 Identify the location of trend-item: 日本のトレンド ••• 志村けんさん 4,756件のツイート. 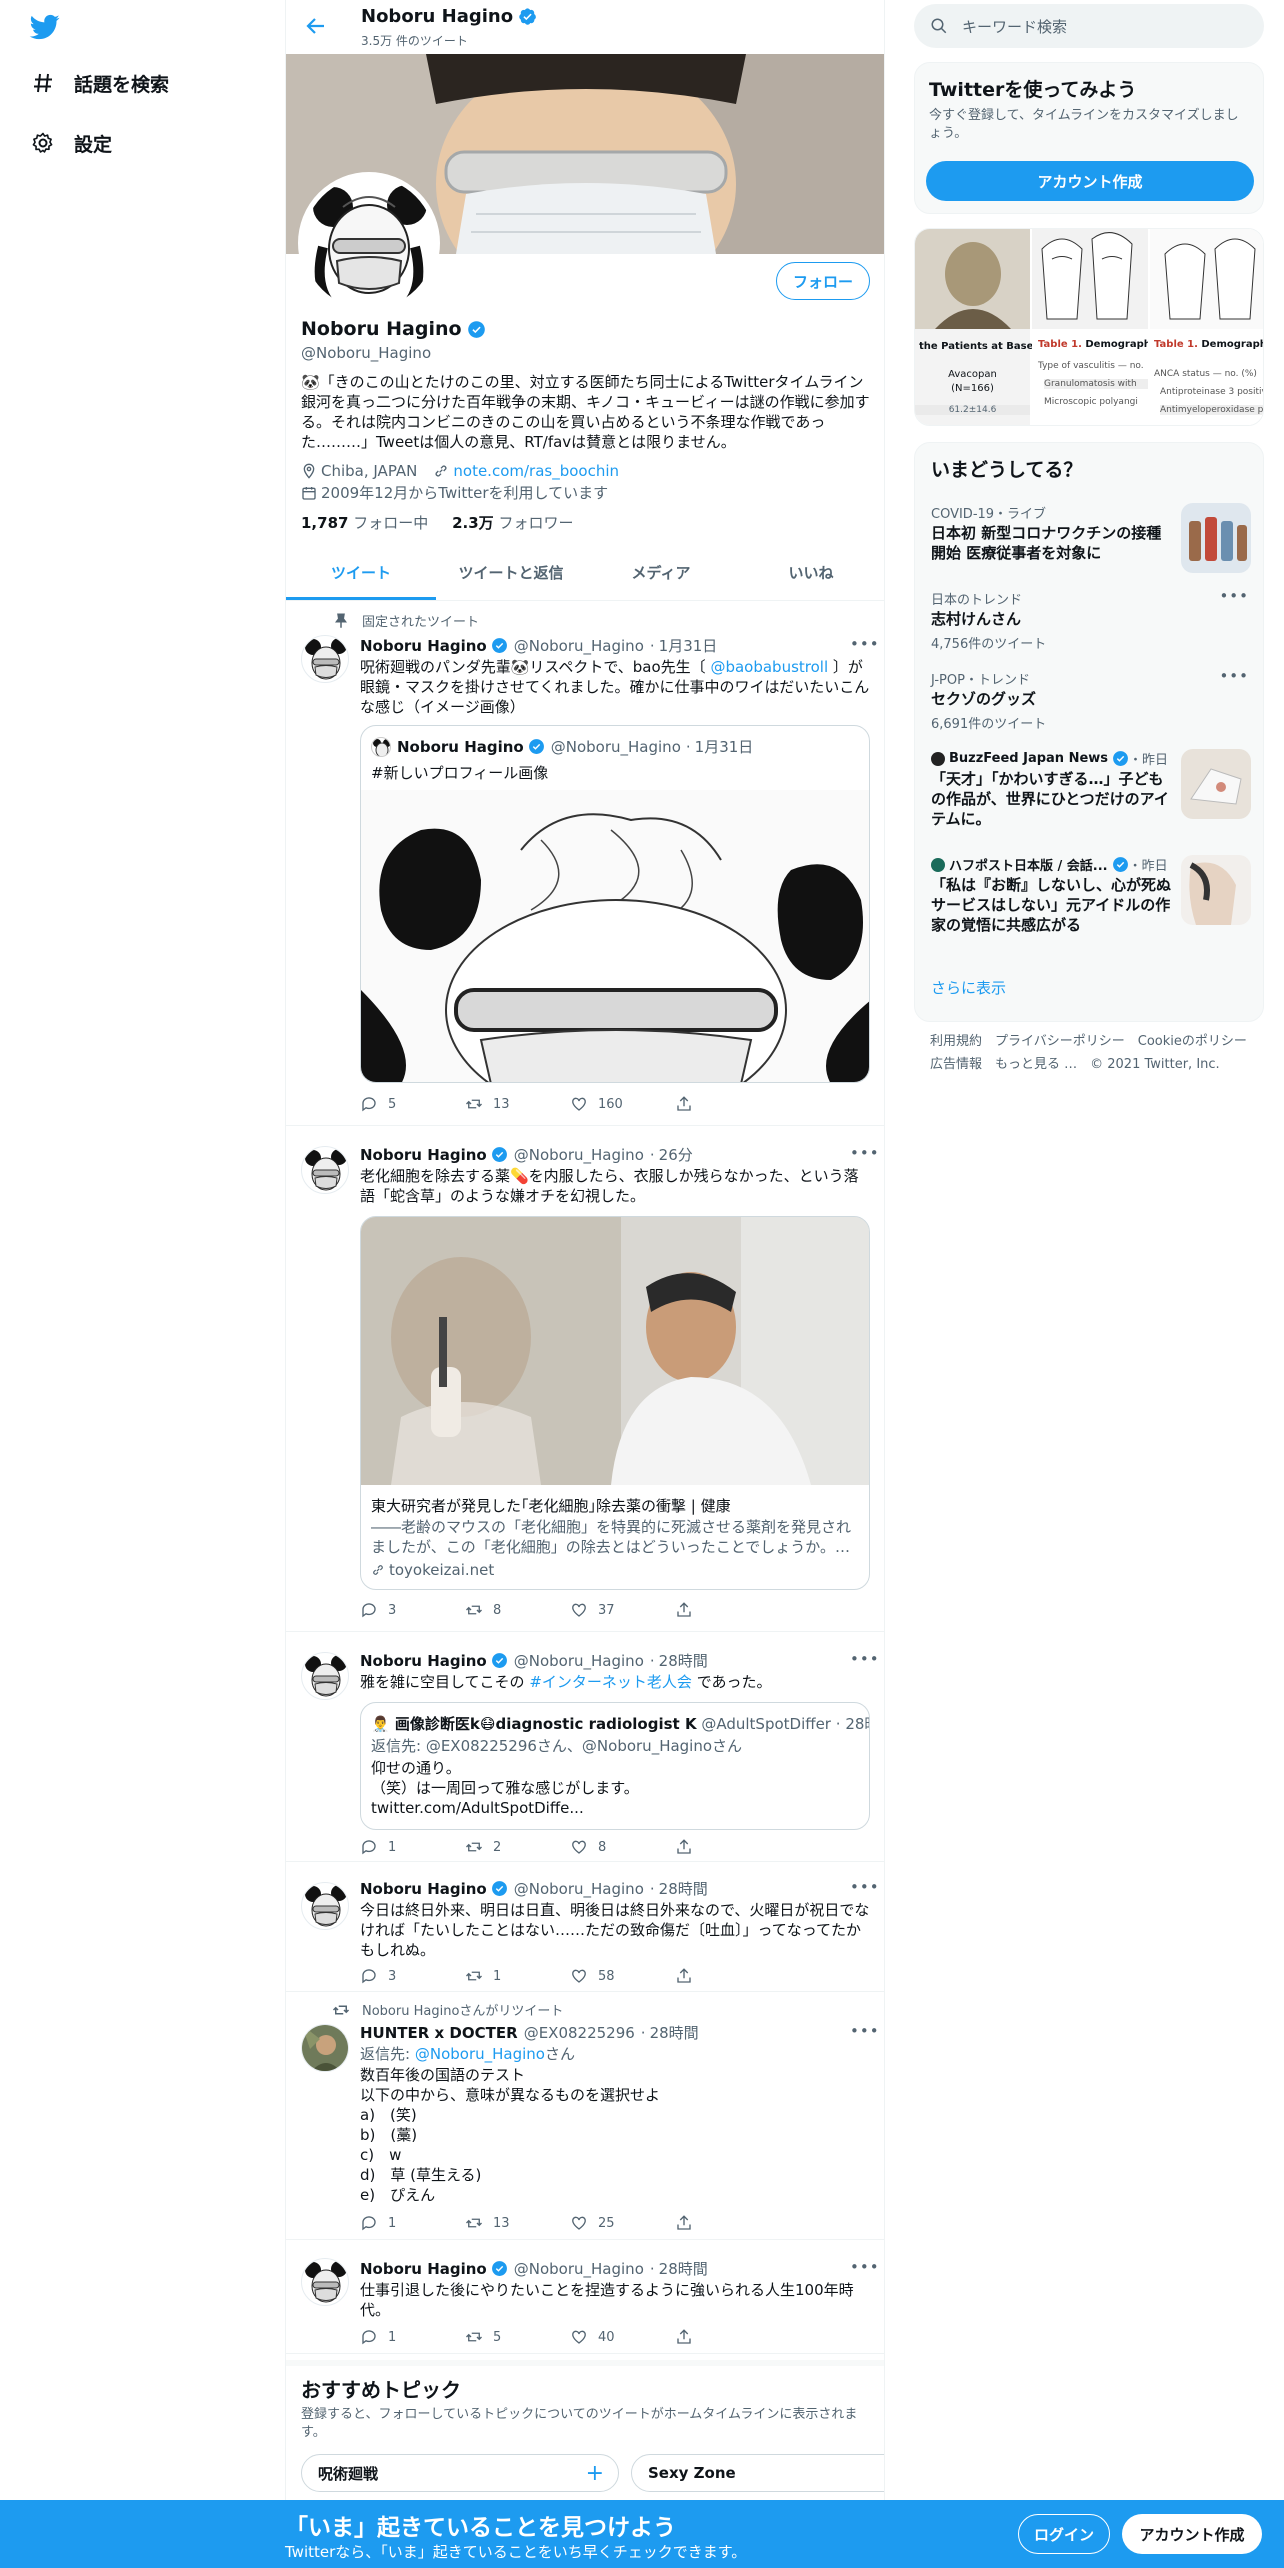
(1089, 621).